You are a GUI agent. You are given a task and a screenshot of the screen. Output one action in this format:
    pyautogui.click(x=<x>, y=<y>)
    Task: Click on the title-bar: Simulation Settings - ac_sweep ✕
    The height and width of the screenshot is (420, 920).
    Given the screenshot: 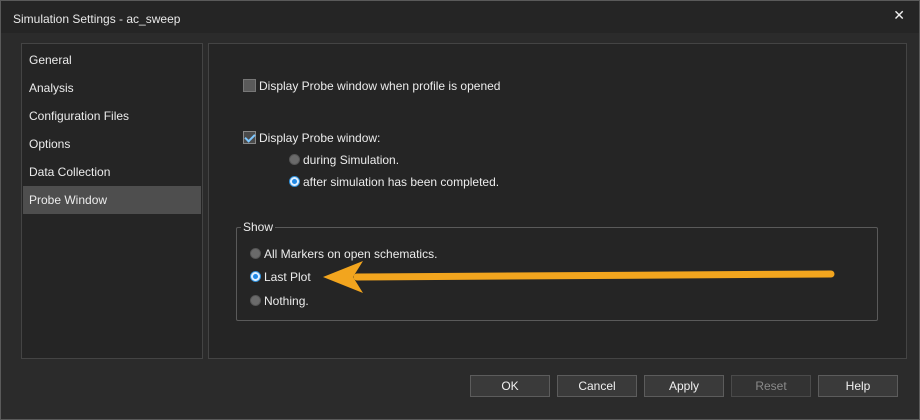 What is the action you would take?
    pyautogui.click(x=460, y=17)
    